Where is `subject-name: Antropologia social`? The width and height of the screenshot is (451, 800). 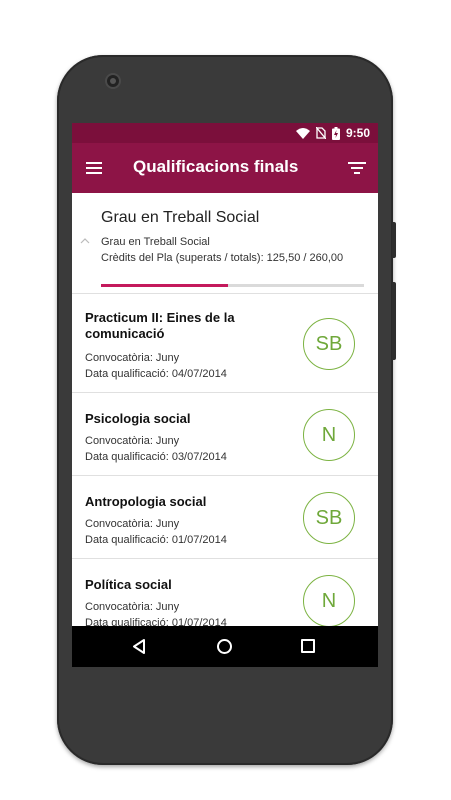
subject-name: Antropologia social is located at coordinates (146, 501).